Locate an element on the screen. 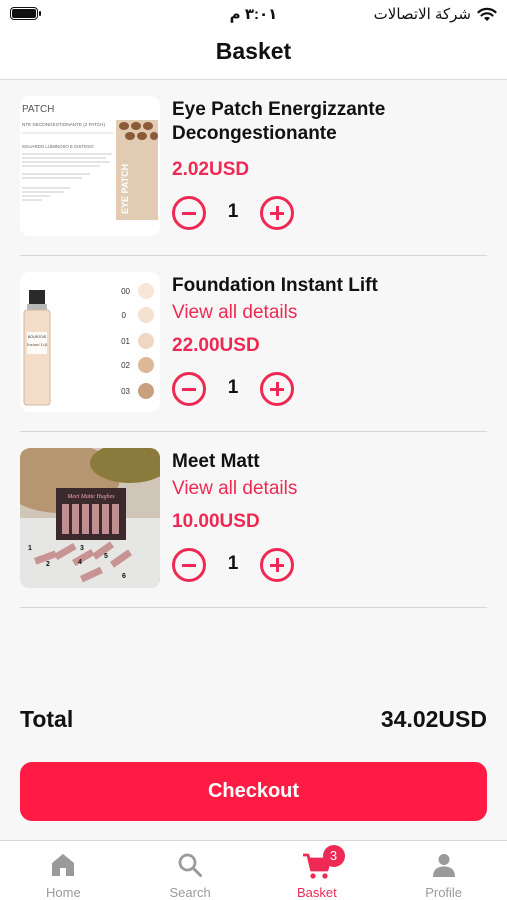  item-name: Foundation Instant Lift is located at coordinates (327, 286).